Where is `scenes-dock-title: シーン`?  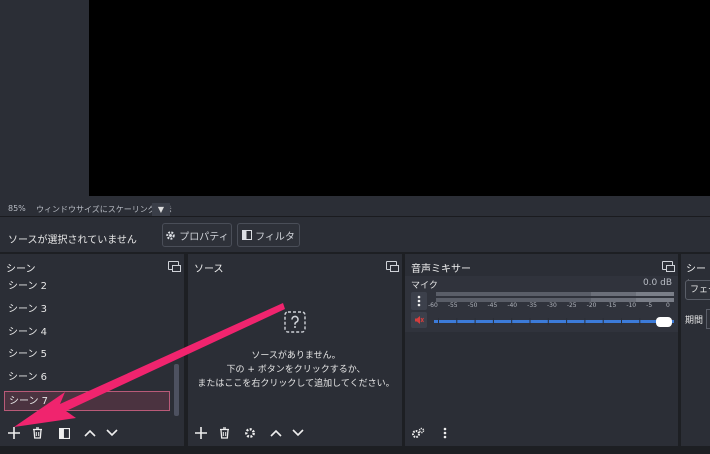
scenes-dock-title: シーン is located at coordinates (21, 269).